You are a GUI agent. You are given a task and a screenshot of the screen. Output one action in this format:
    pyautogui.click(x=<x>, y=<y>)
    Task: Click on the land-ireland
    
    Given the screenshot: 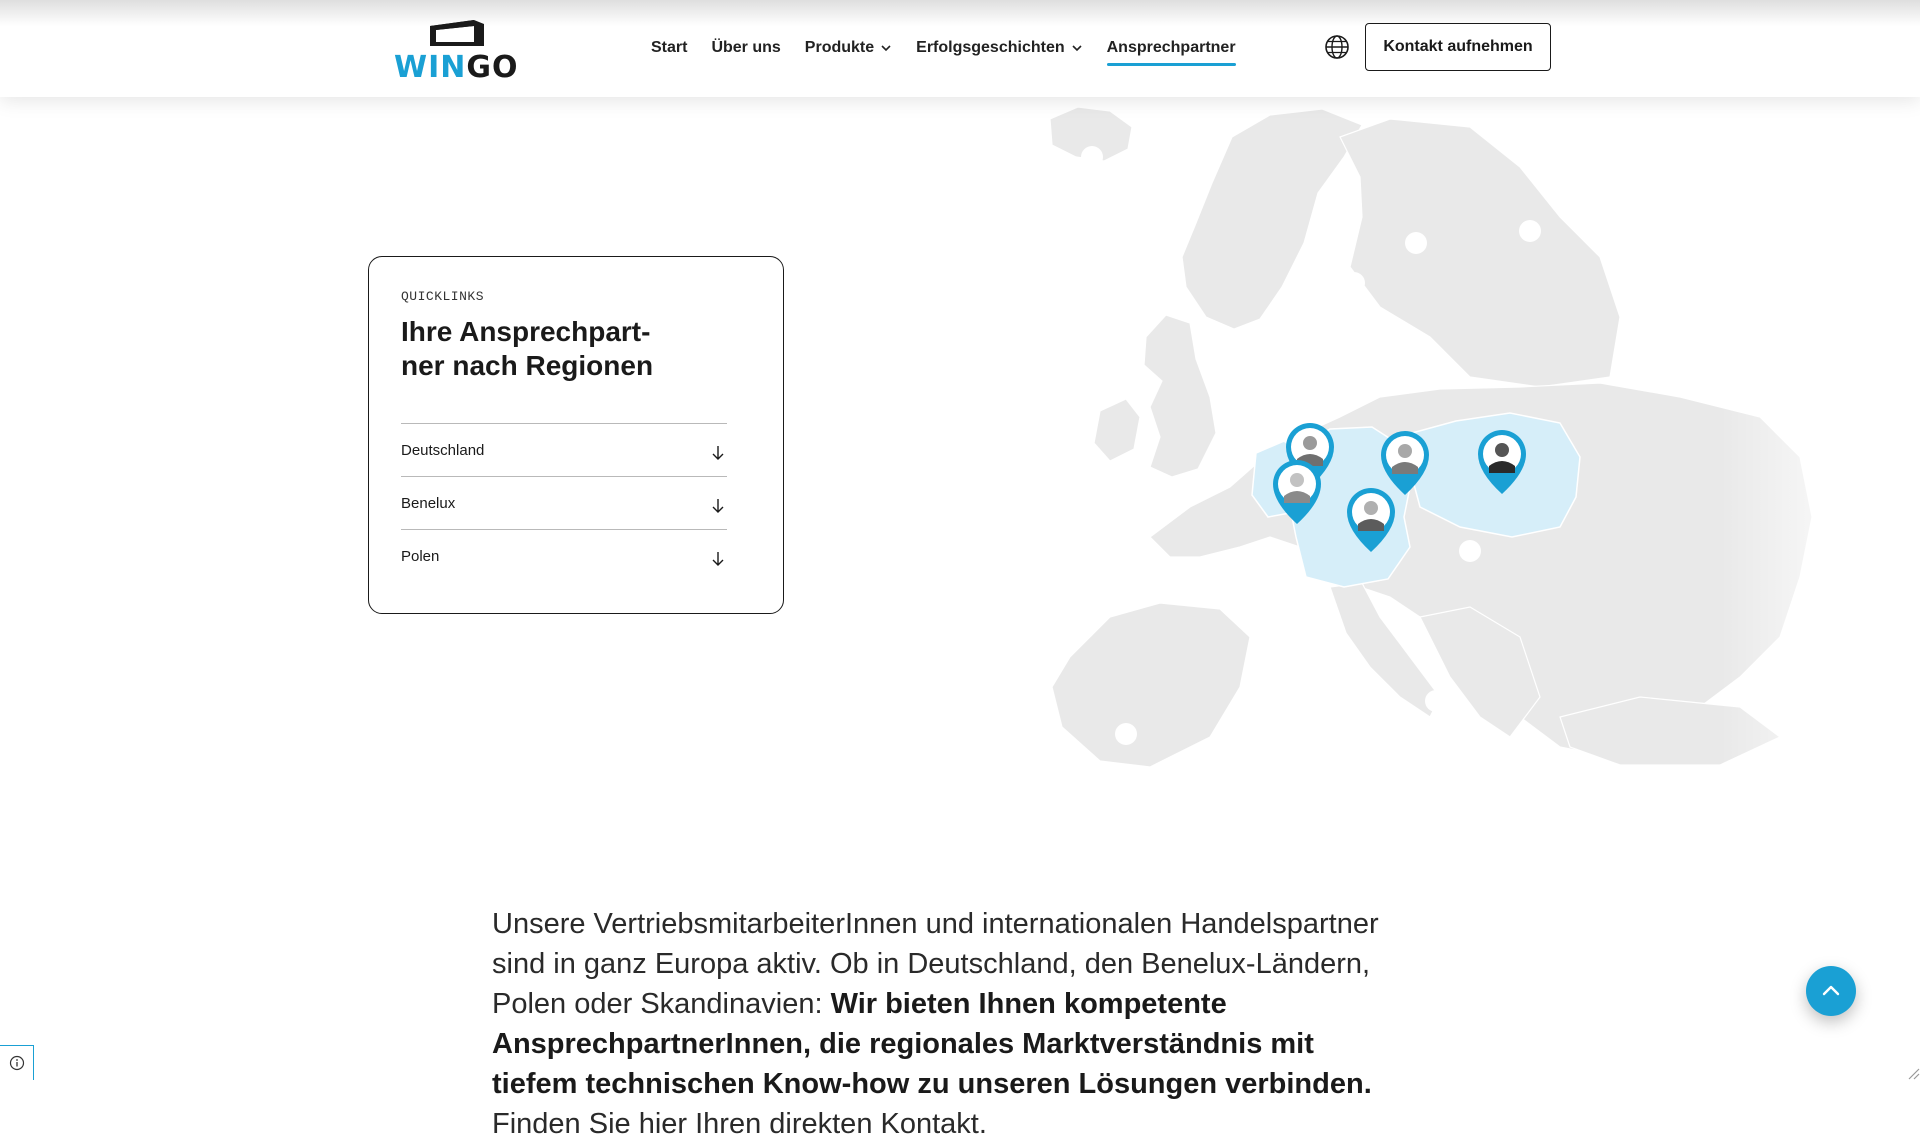 What is the action you would take?
    pyautogui.click(x=1117, y=430)
    